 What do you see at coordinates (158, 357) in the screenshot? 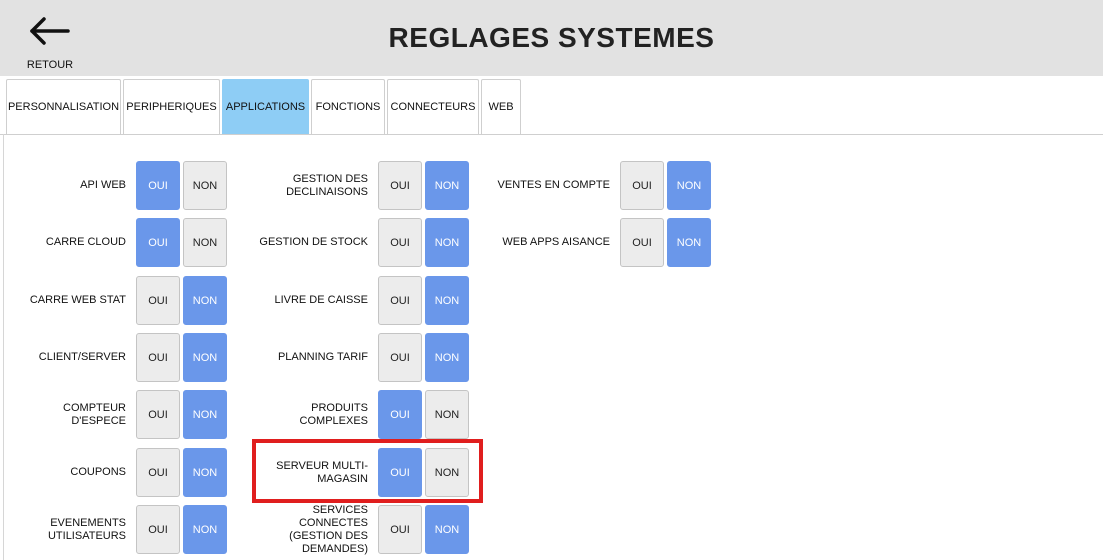
I see `oui-button-client-server: OUI` at bounding box center [158, 357].